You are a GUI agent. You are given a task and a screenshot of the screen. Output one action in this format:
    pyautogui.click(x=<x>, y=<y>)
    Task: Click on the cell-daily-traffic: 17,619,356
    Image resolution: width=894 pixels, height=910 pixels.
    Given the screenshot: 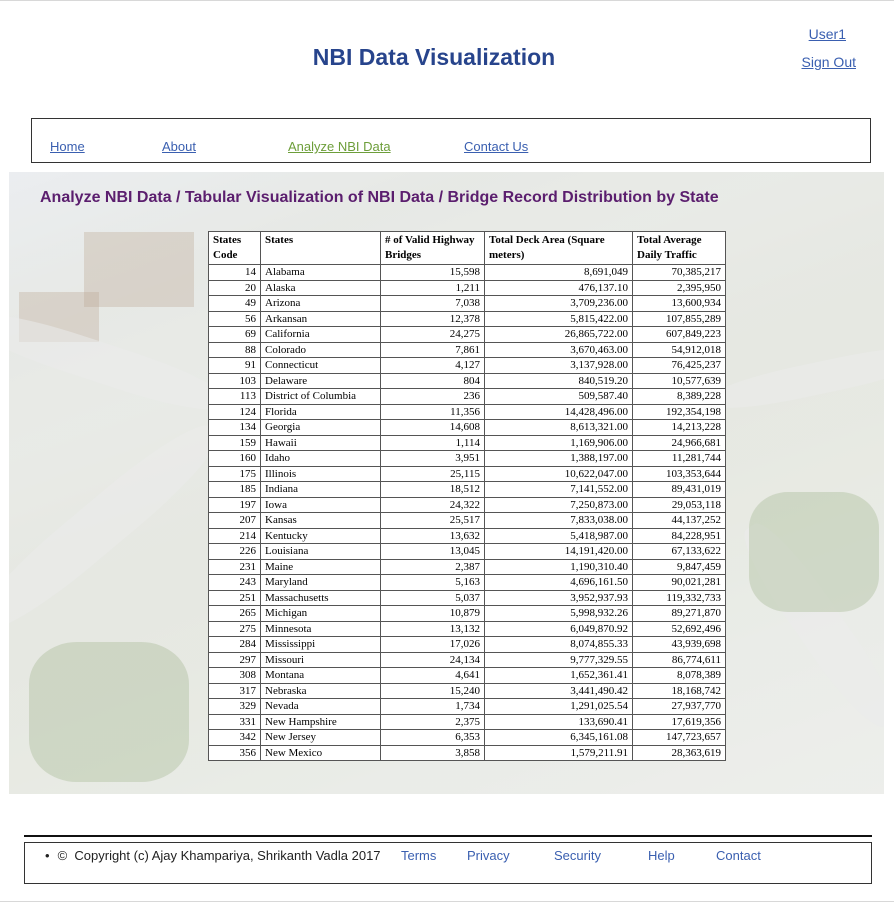 What is the action you would take?
    pyautogui.click(x=679, y=721)
    